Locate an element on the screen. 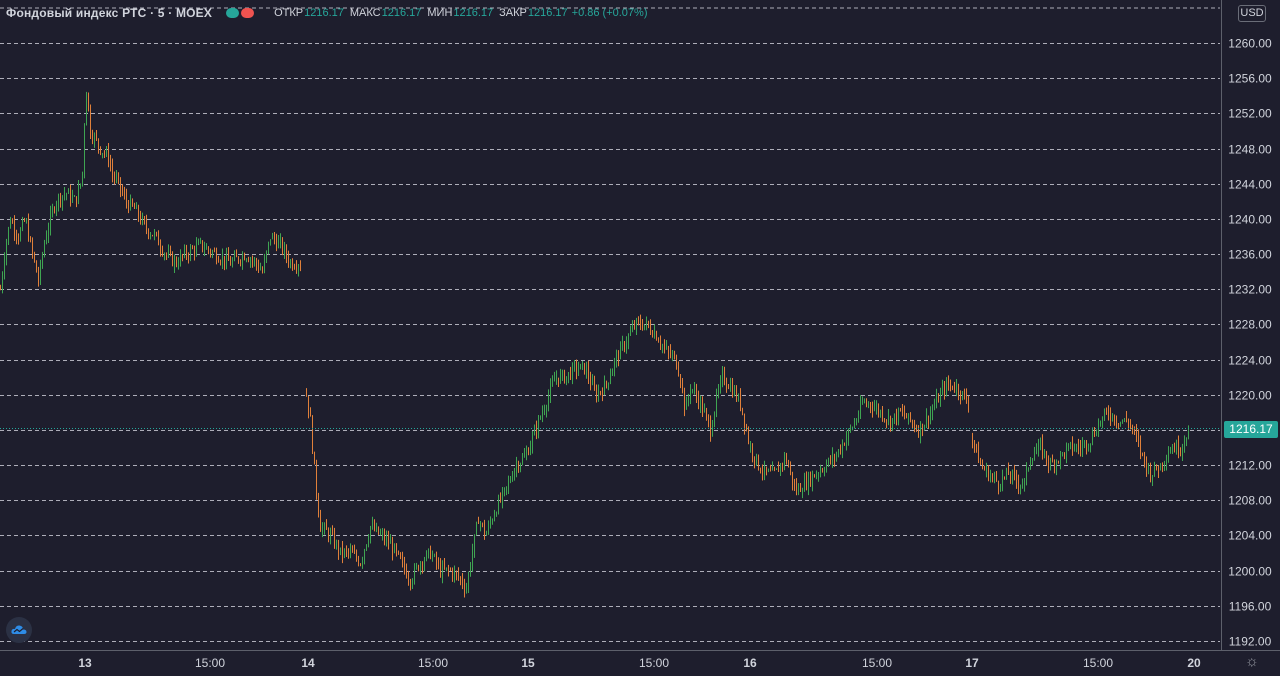 Image resolution: width=1280 pixels, height=676 pixels. y-tick-label: 1212.00 is located at coordinates (1250, 466).